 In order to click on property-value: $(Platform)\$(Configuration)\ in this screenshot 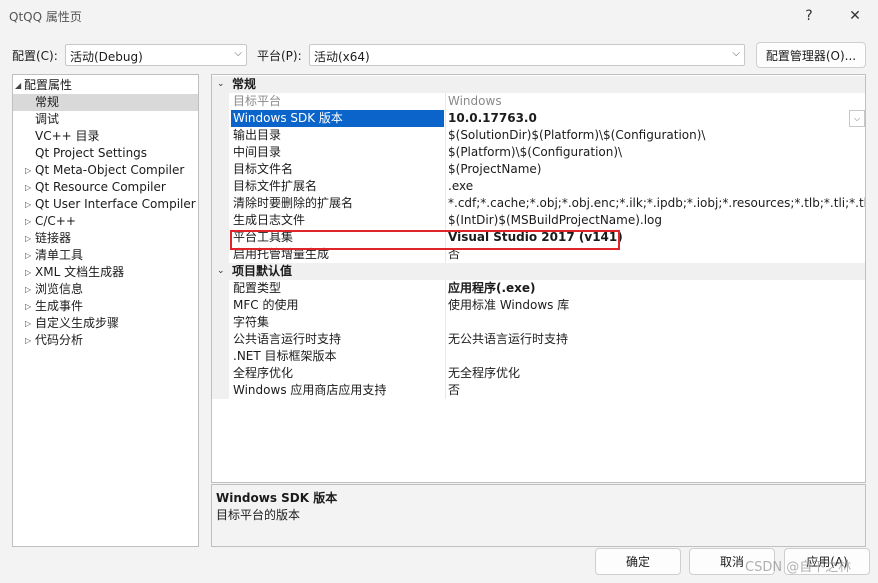, I will do `click(656, 152)`.